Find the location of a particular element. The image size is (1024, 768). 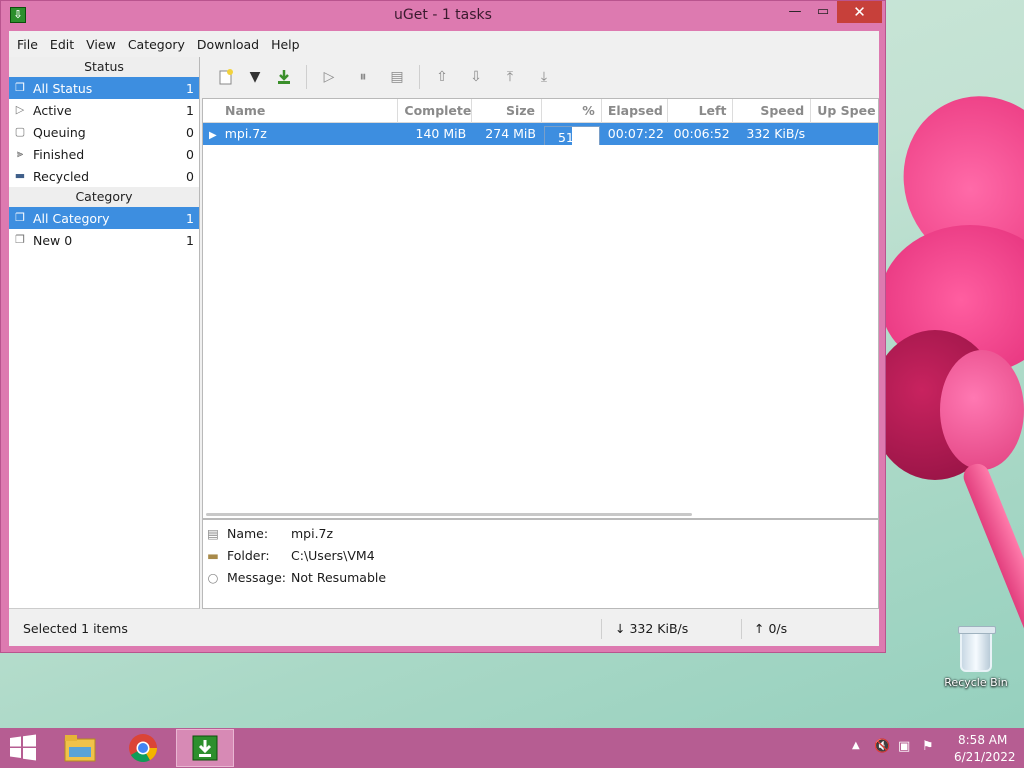

recycle-bin-label: Recycle Bin is located at coordinates (976, 682).